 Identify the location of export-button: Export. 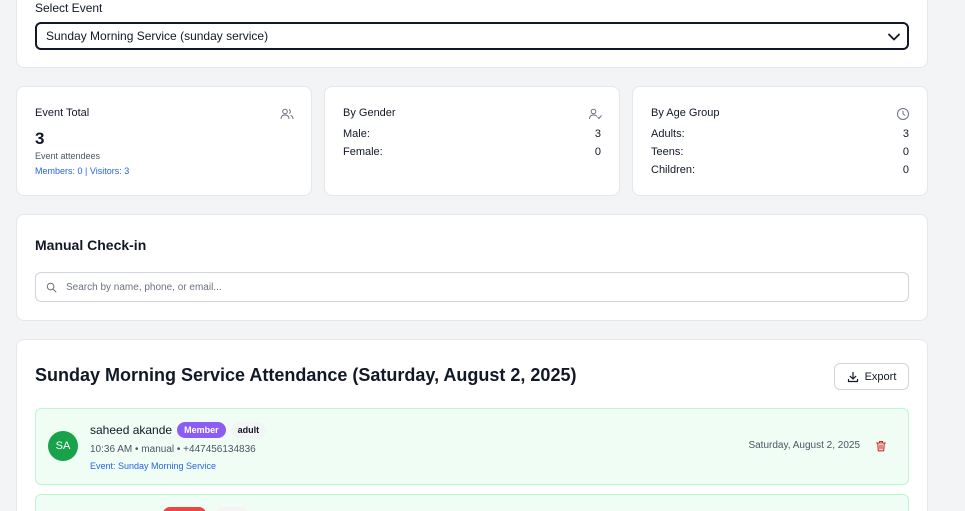
(871, 376).